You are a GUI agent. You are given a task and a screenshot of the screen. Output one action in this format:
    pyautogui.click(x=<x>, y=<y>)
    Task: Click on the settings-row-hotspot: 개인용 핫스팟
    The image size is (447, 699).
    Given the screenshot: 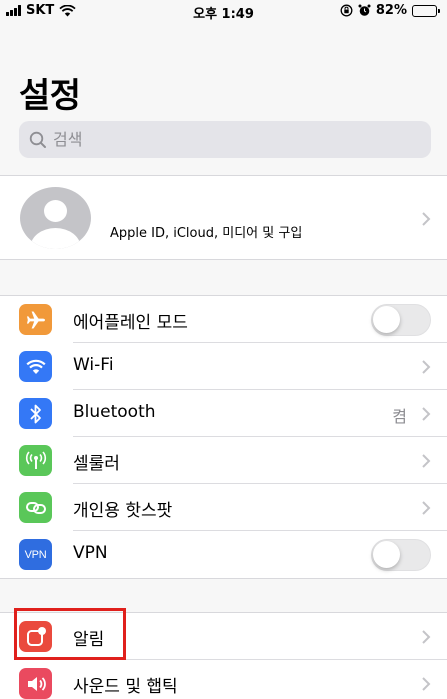 What is the action you would take?
    pyautogui.click(x=223, y=507)
    